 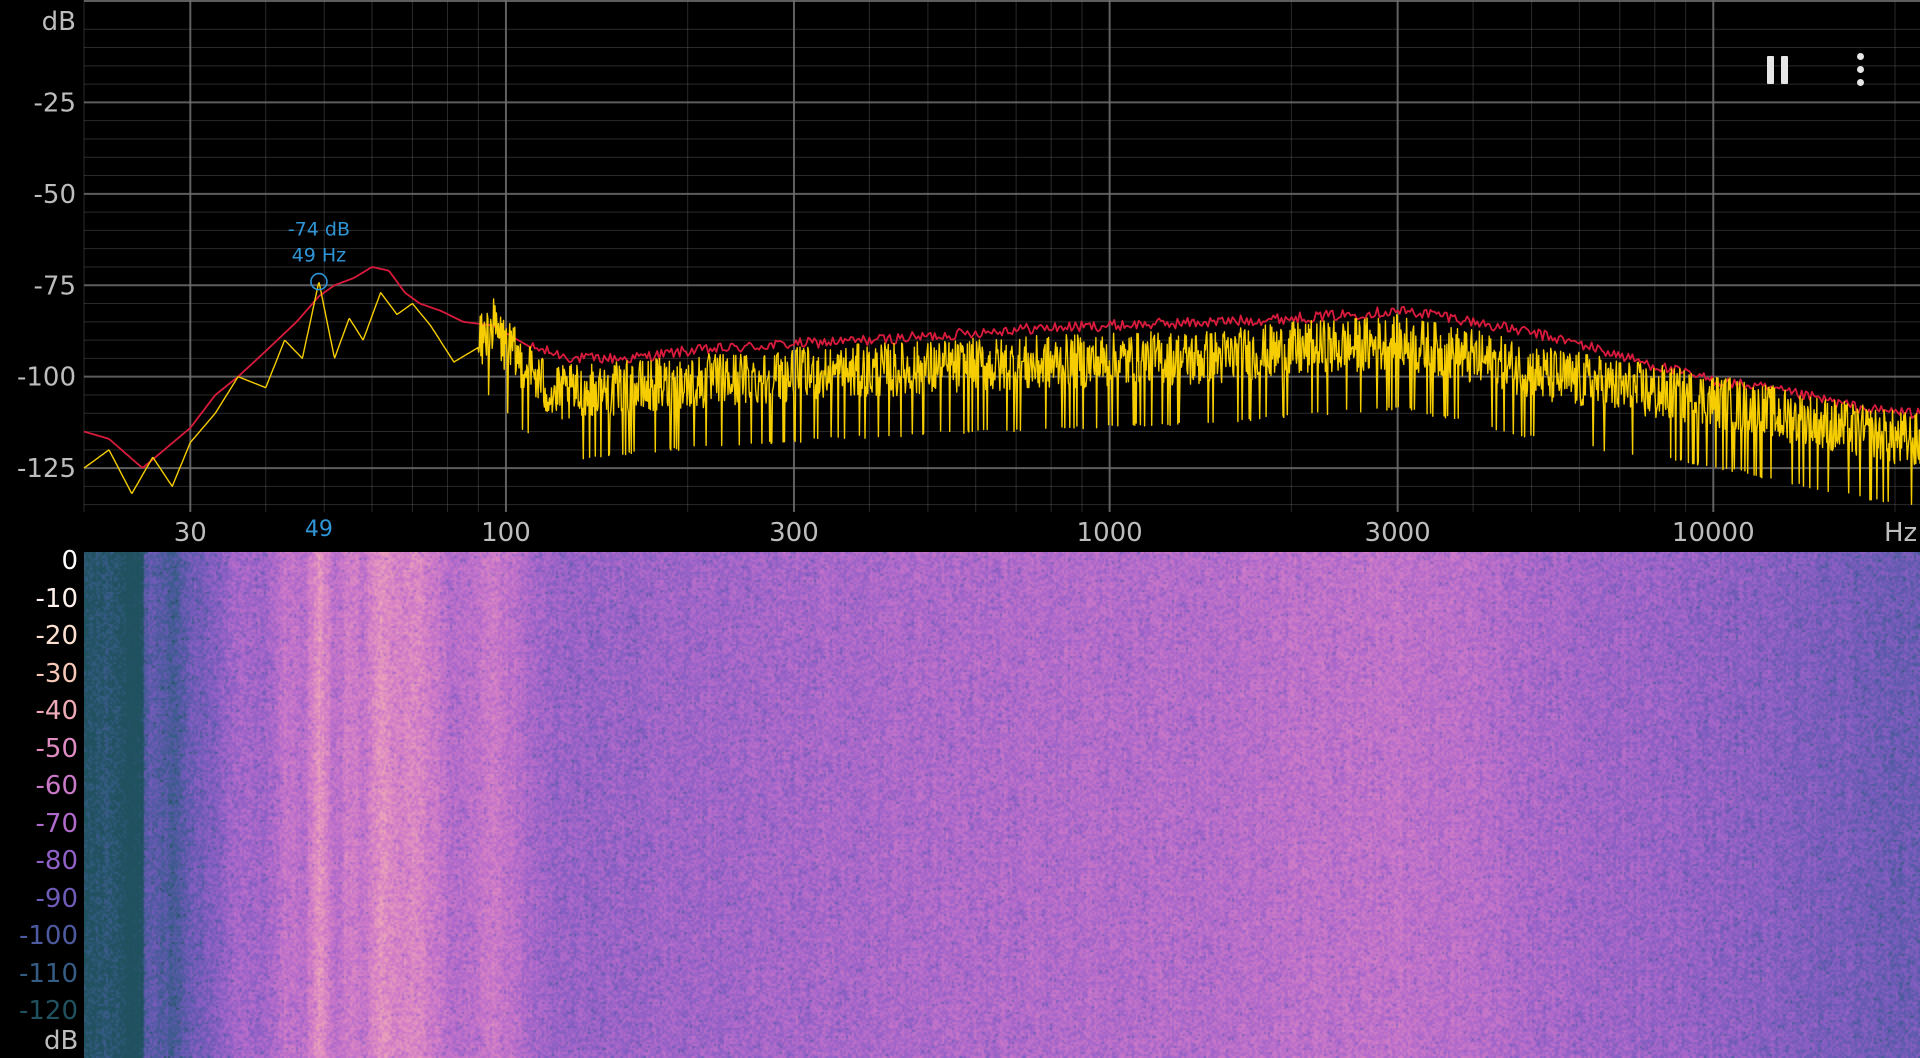 I want to click on pause-button, so click(x=1778, y=70).